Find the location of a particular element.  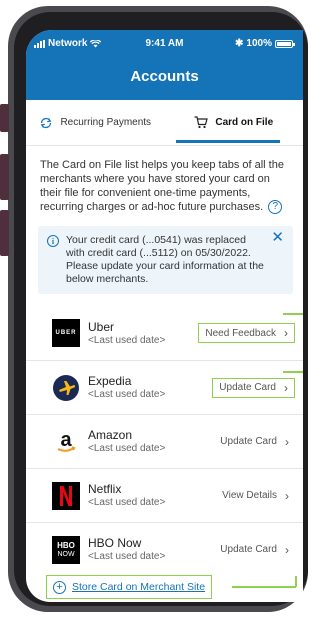

netflix-logo is located at coordinates (66, 495).